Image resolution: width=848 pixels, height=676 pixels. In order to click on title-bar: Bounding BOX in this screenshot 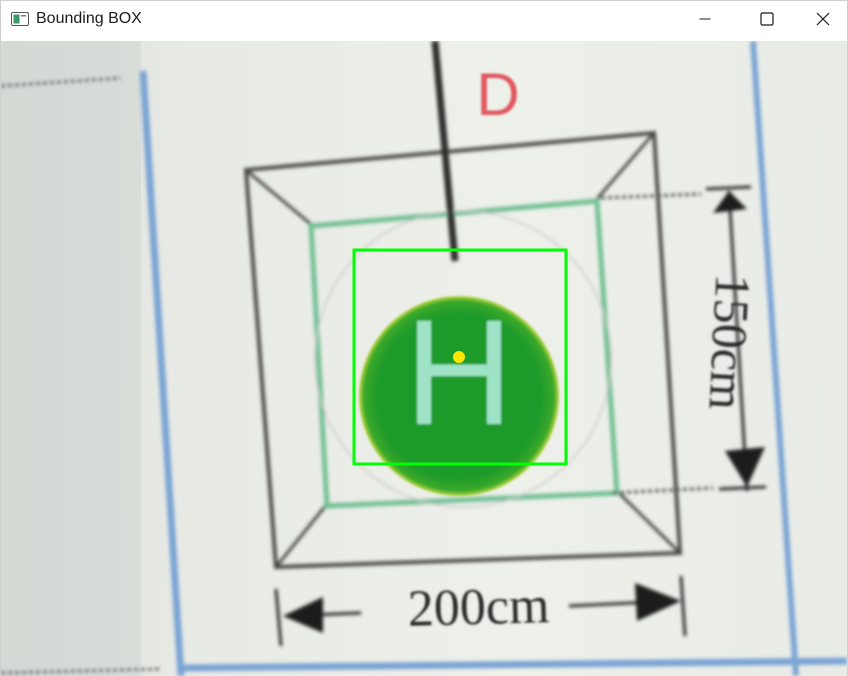, I will do `click(424, 21)`.